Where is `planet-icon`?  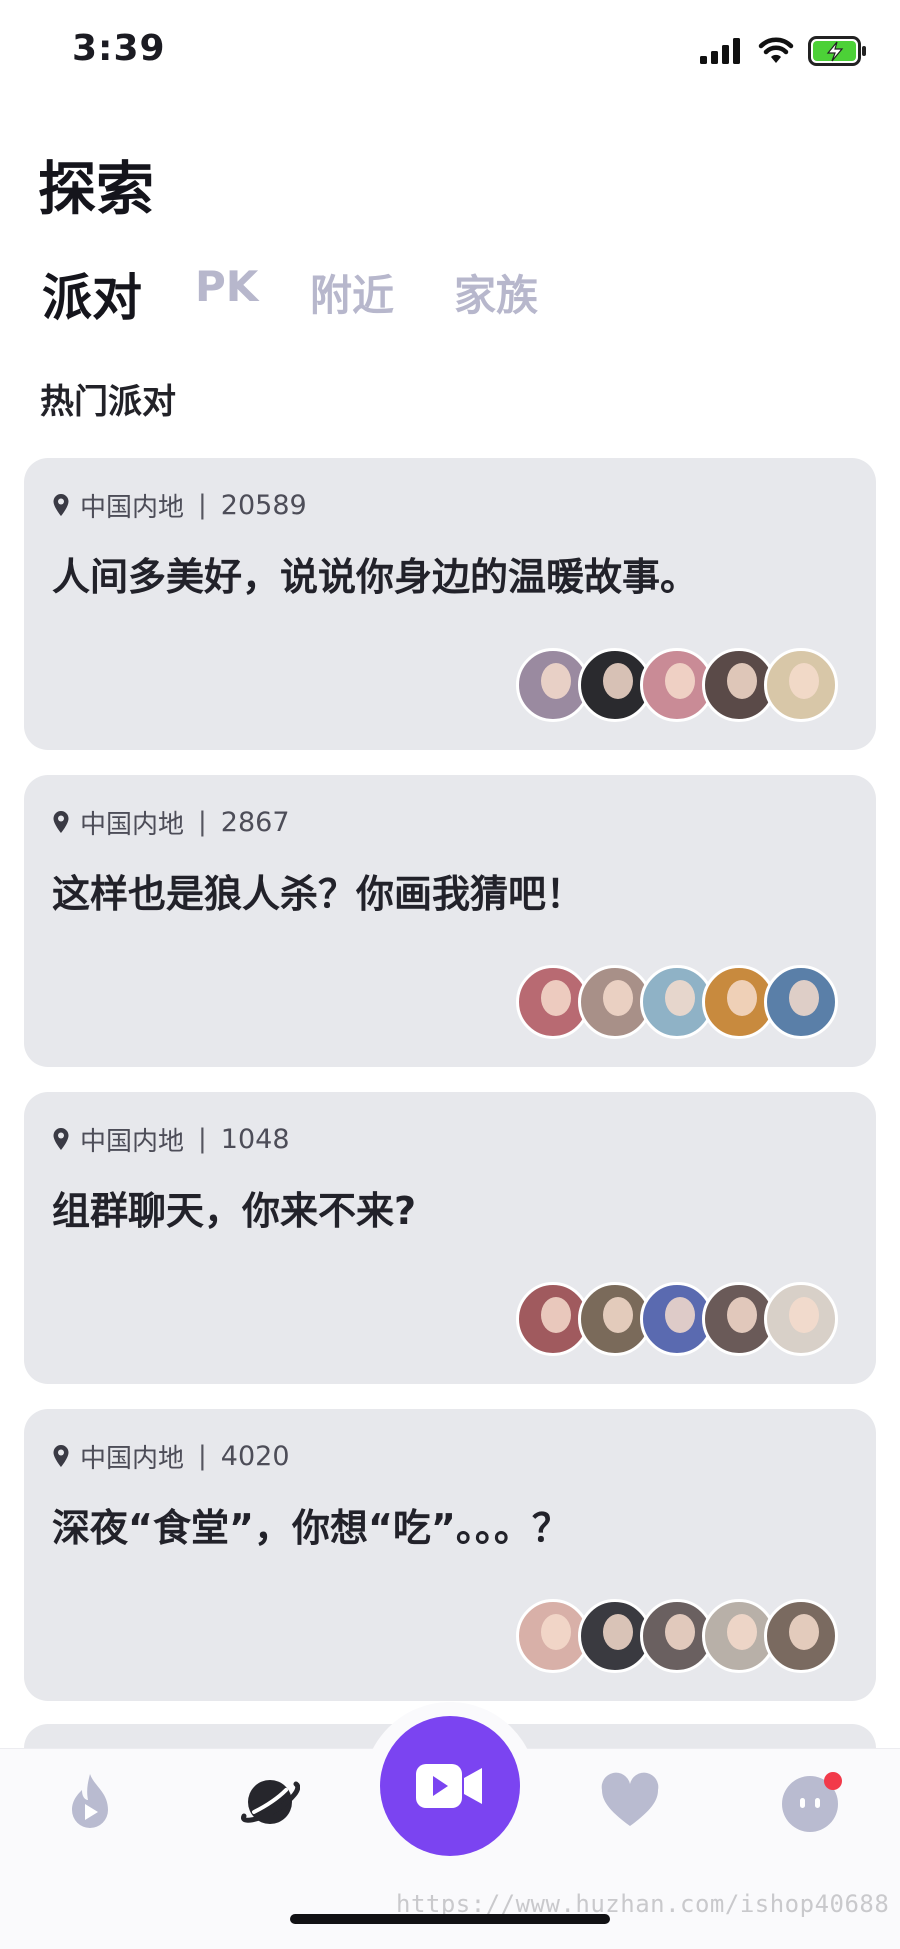 planet-icon is located at coordinates (271, 1802).